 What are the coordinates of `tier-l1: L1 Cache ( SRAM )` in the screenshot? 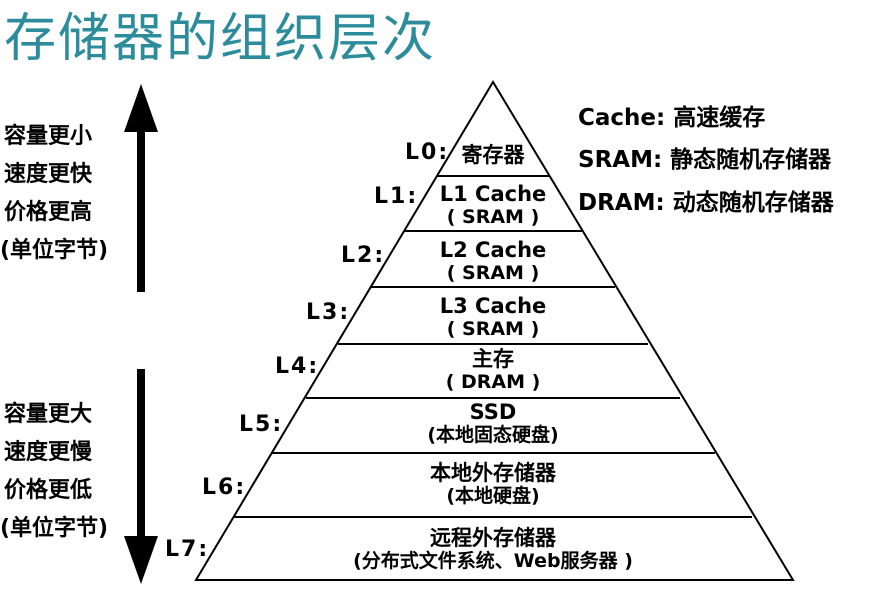 It's located at (493, 205).